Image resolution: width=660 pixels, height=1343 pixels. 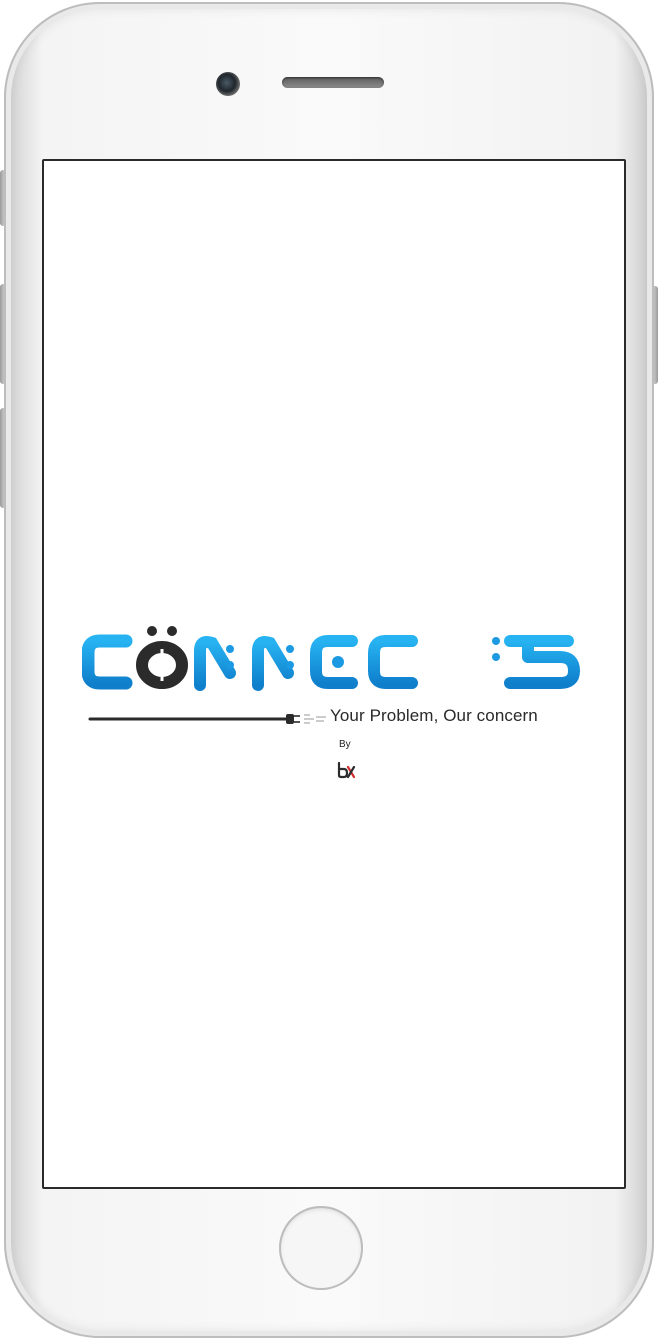 What do you see at coordinates (346, 770) in the screenshot?
I see `bt-logo-icon` at bounding box center [346, 770].